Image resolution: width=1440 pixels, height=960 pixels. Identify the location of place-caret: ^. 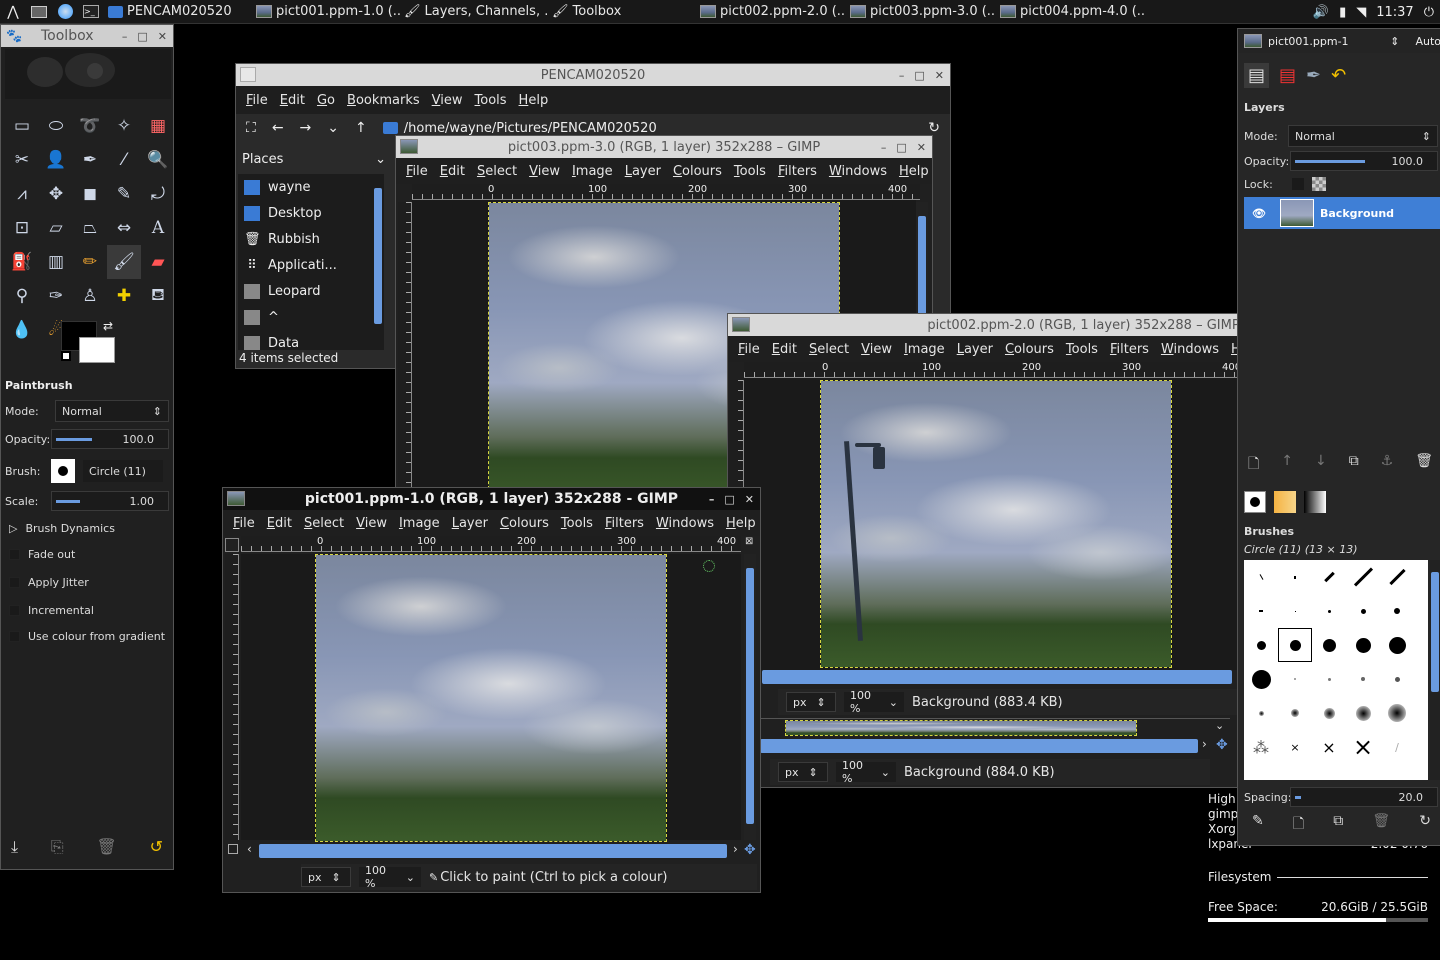
(311, 317).